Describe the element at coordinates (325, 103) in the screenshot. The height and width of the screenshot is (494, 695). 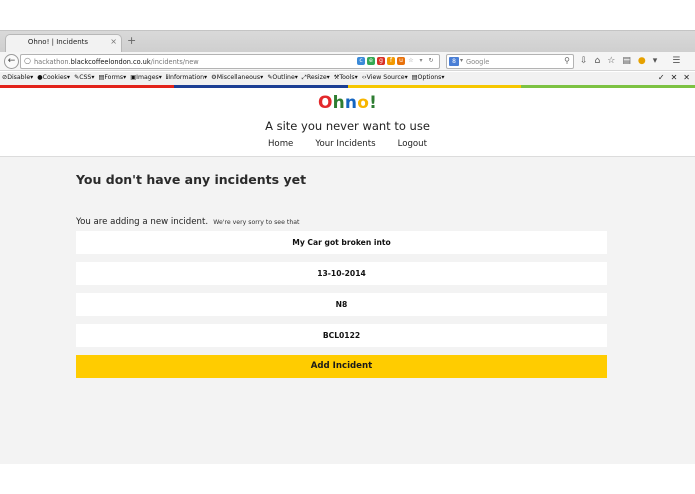
I see `logo-letter: O` at that location.